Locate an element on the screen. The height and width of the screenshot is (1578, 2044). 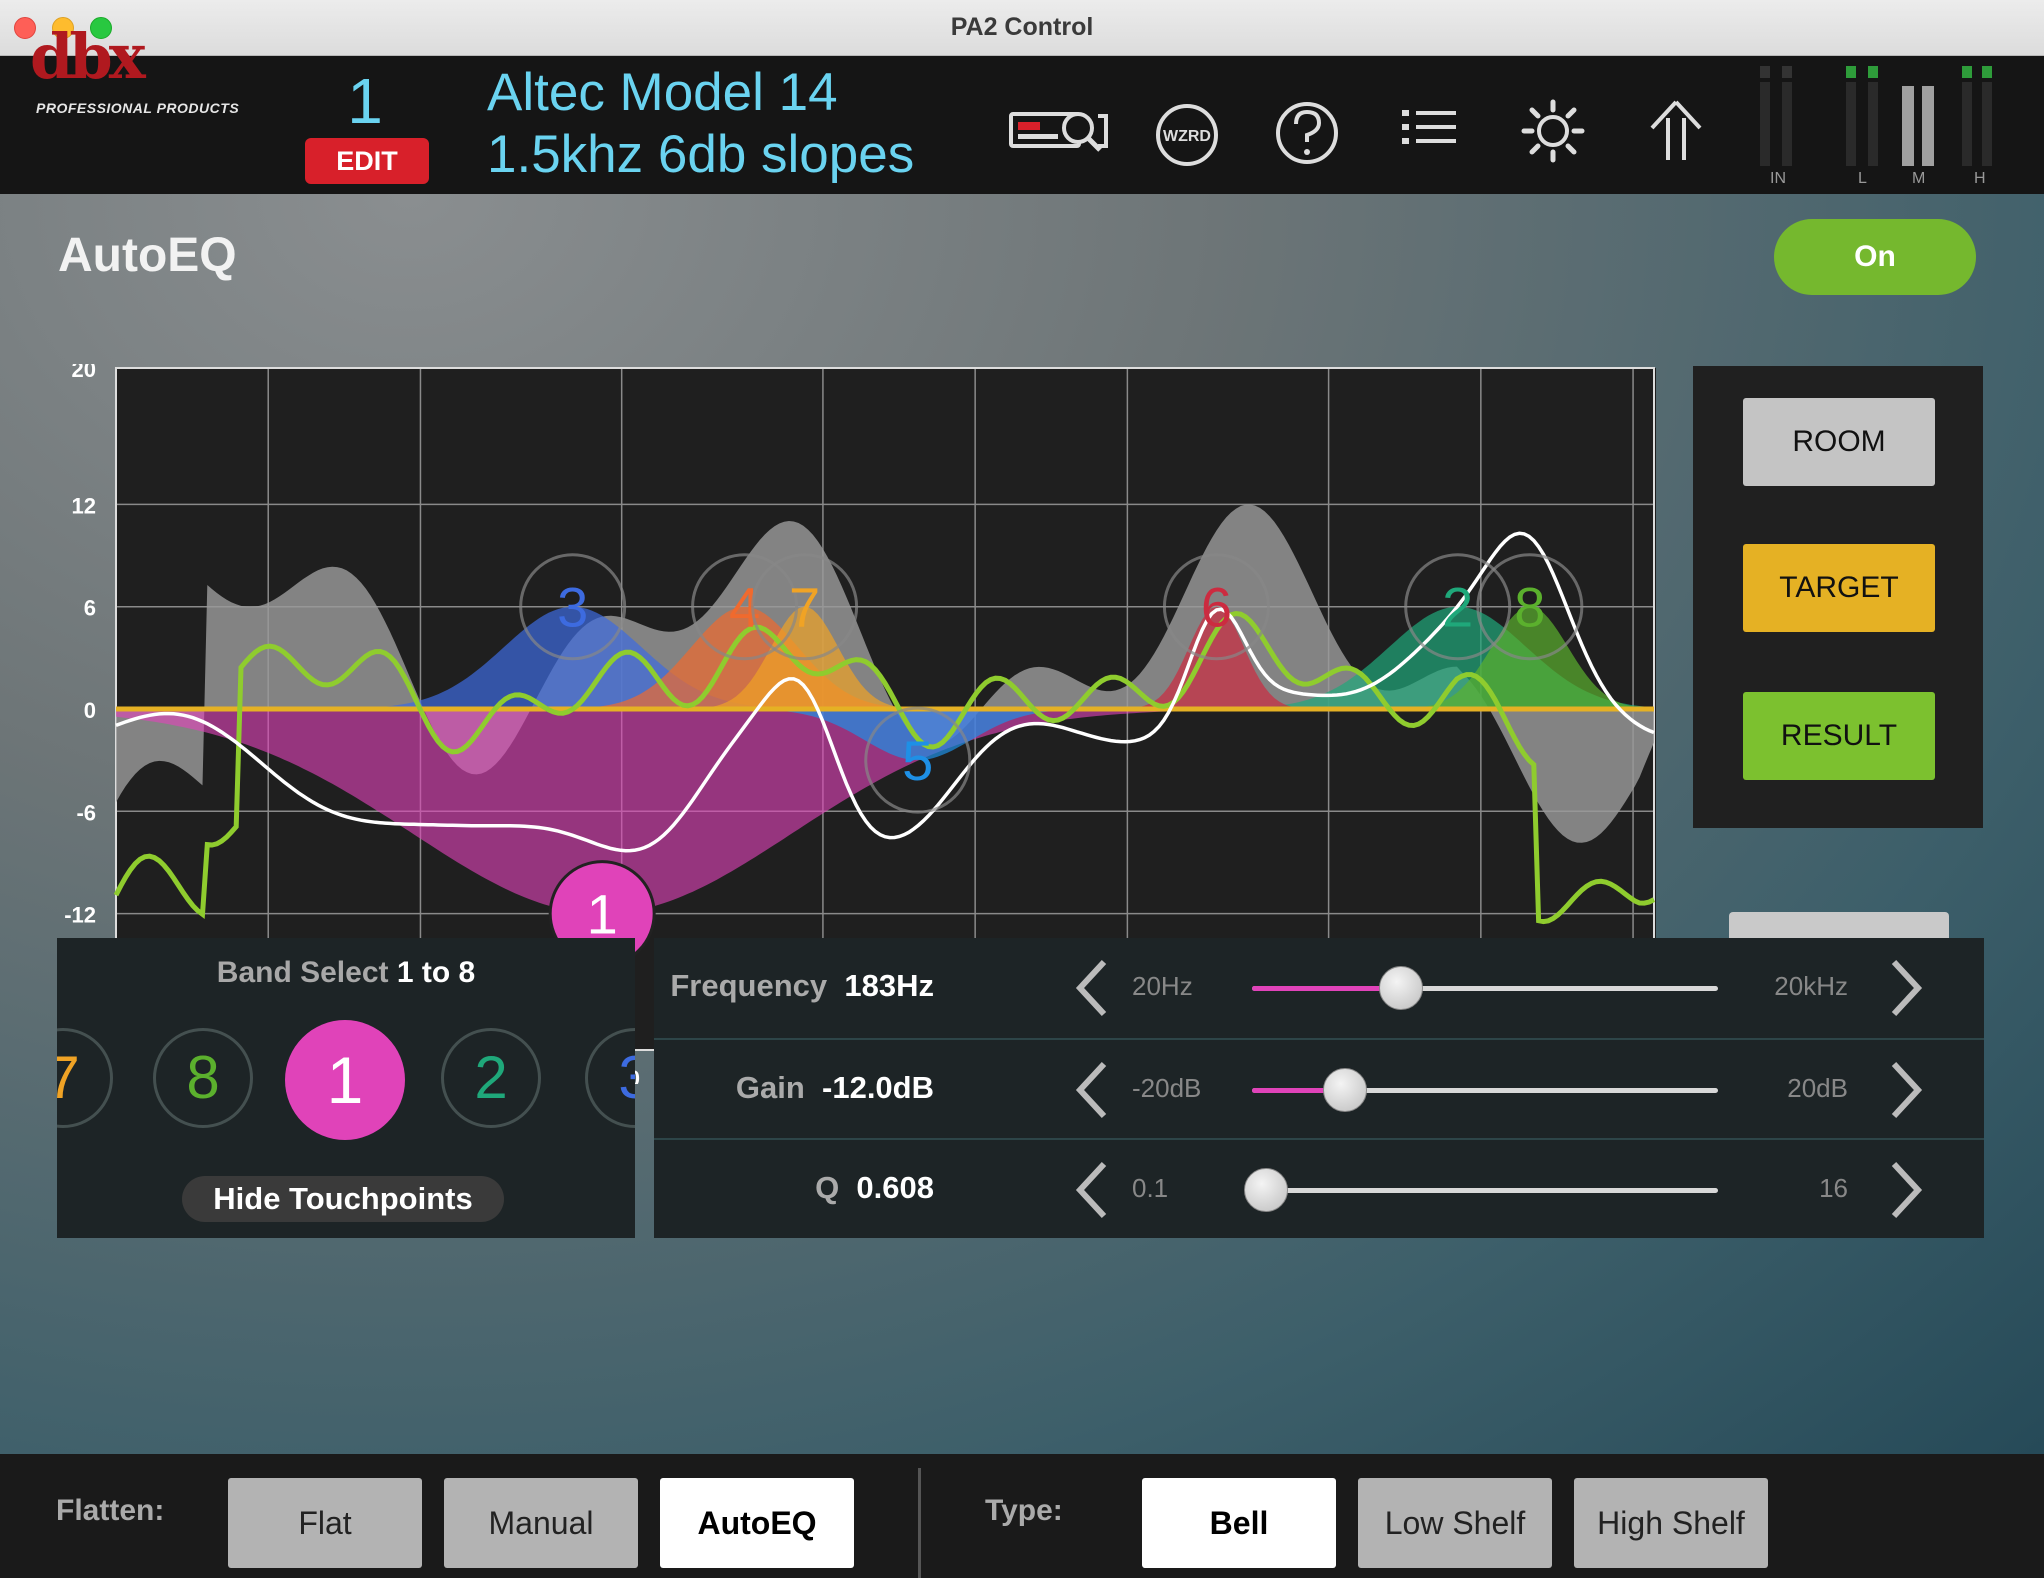
gain-decrease-arrow-icon is located at coordinates (1092, 1090).